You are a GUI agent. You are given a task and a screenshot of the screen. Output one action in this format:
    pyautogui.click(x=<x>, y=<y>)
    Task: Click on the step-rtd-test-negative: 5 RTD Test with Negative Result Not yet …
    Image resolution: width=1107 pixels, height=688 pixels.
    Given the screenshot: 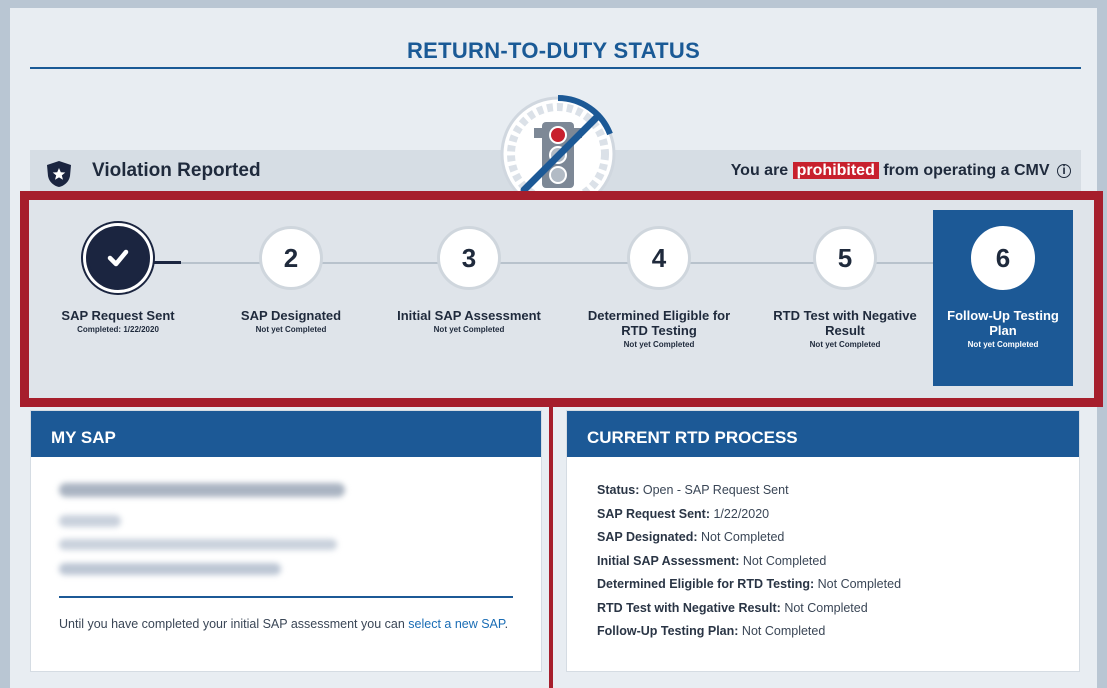 What is the action you would take?
    pyautogui.click(x=845, y=298)
    